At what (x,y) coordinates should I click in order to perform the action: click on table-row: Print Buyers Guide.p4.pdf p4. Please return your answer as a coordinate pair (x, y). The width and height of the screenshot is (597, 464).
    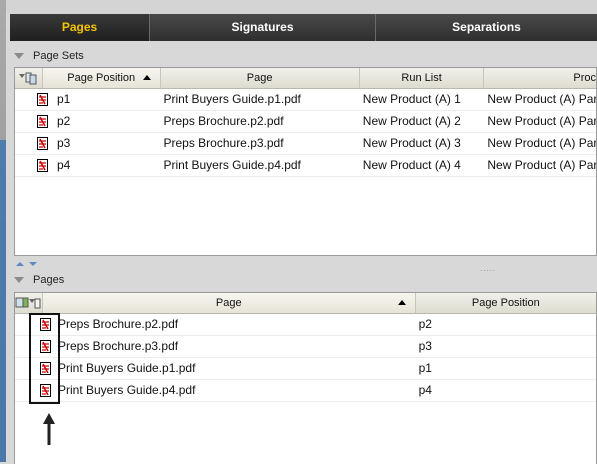
    Looking at the image, I should click on (305, 391).